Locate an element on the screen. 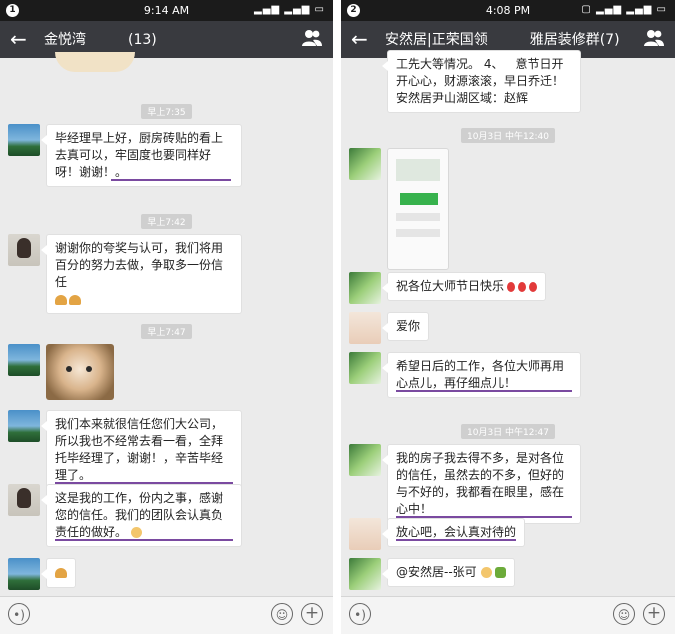  message-text: 放心吧，会认真对待的 is located at coordinates (456, 532).